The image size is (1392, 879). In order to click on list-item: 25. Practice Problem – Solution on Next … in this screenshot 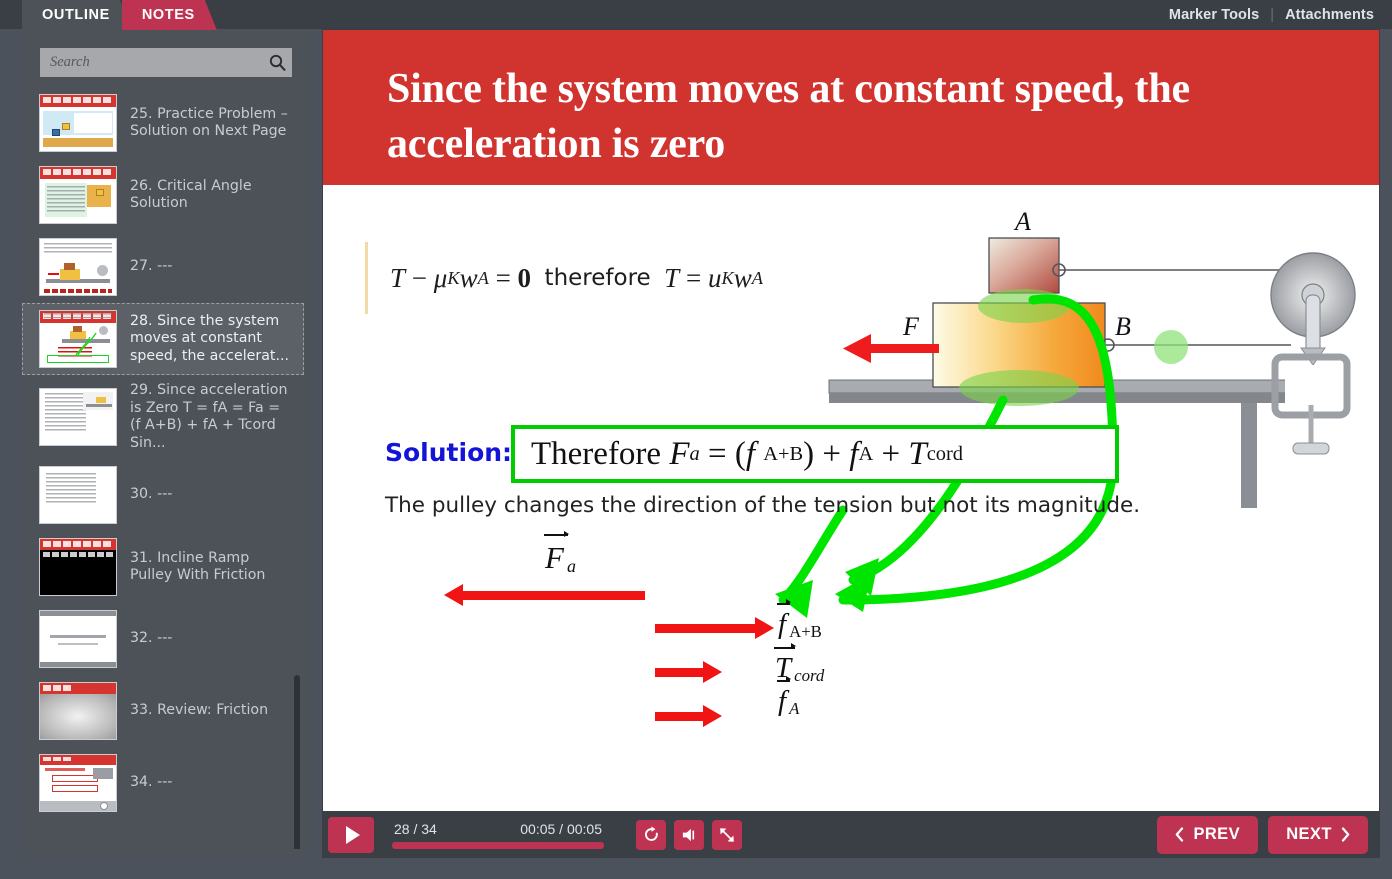, I will do `click(163, 123)`.